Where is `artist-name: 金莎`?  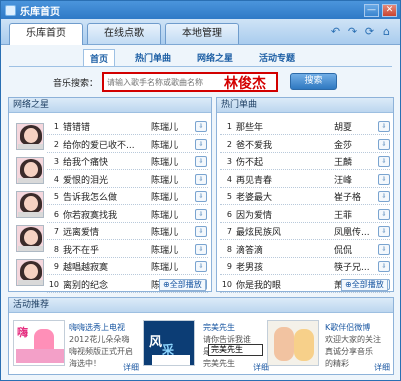 artist-name: 金莎 is located at coordinates (356, 144).